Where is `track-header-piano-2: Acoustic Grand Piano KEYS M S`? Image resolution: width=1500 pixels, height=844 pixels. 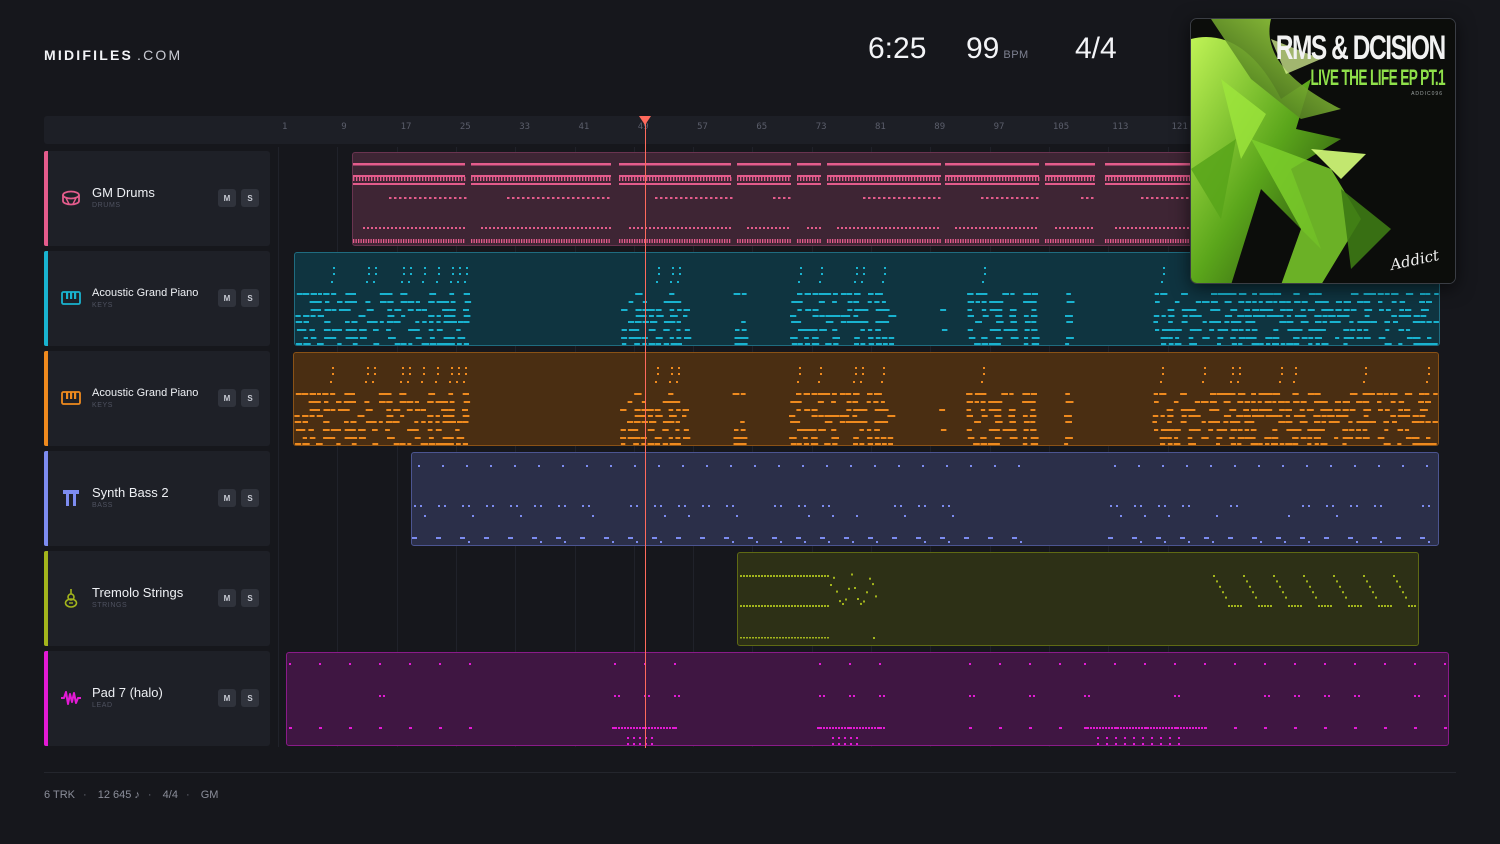 track-header-piano-2: Acoustic Grand Piano KEYS M S is located at coordinates (157, 398).